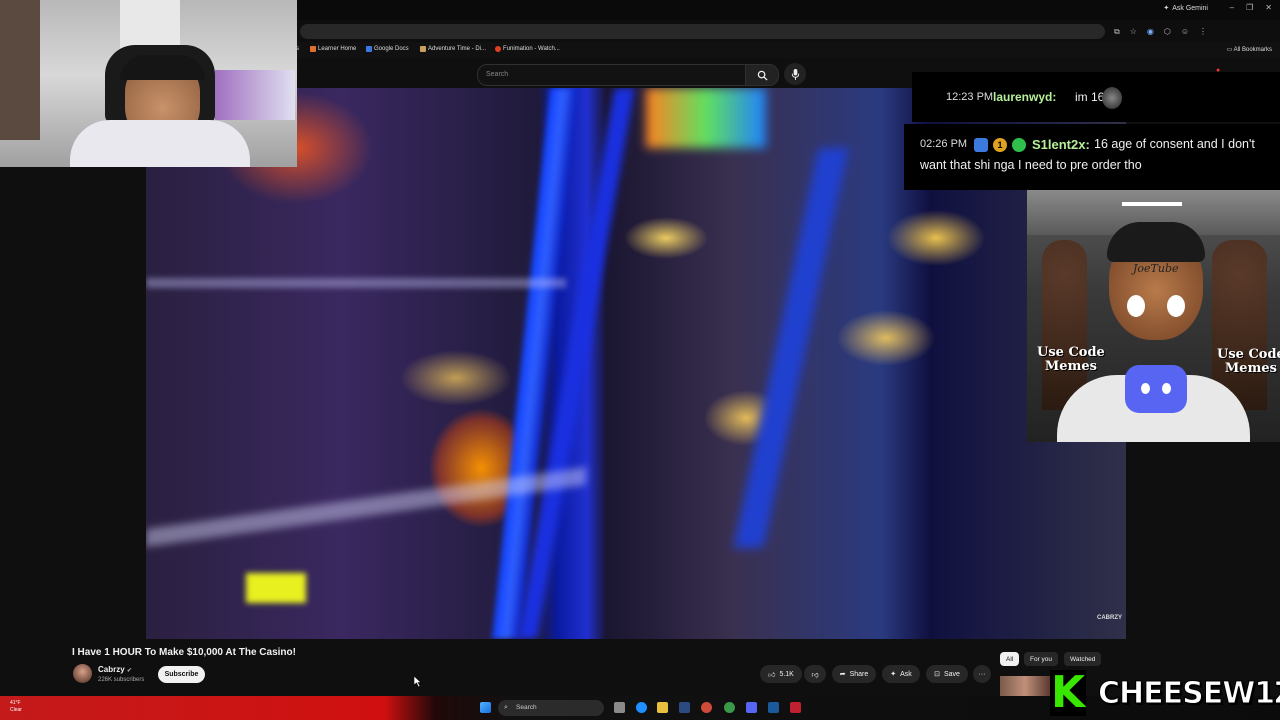 This screenshot has height=720, width=1280. I want to click on profile-icon: ☺, so click(1185, 32).